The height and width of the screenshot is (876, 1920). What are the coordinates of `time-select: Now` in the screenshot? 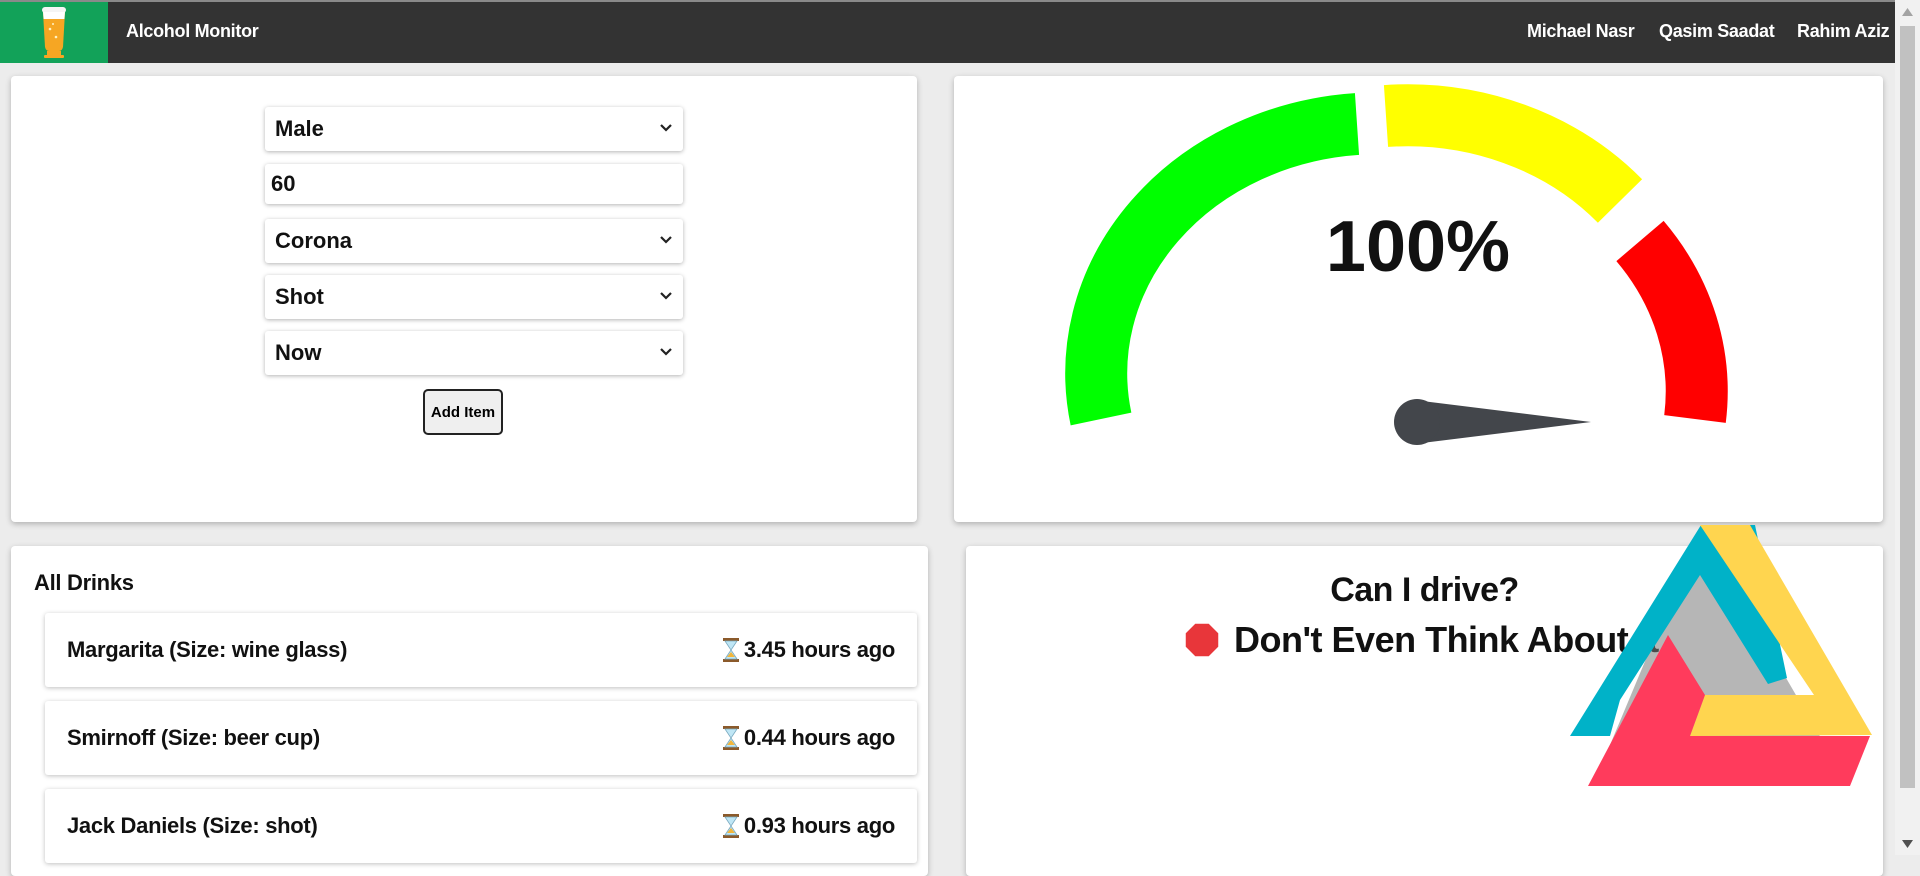 It's located at (474, 353).